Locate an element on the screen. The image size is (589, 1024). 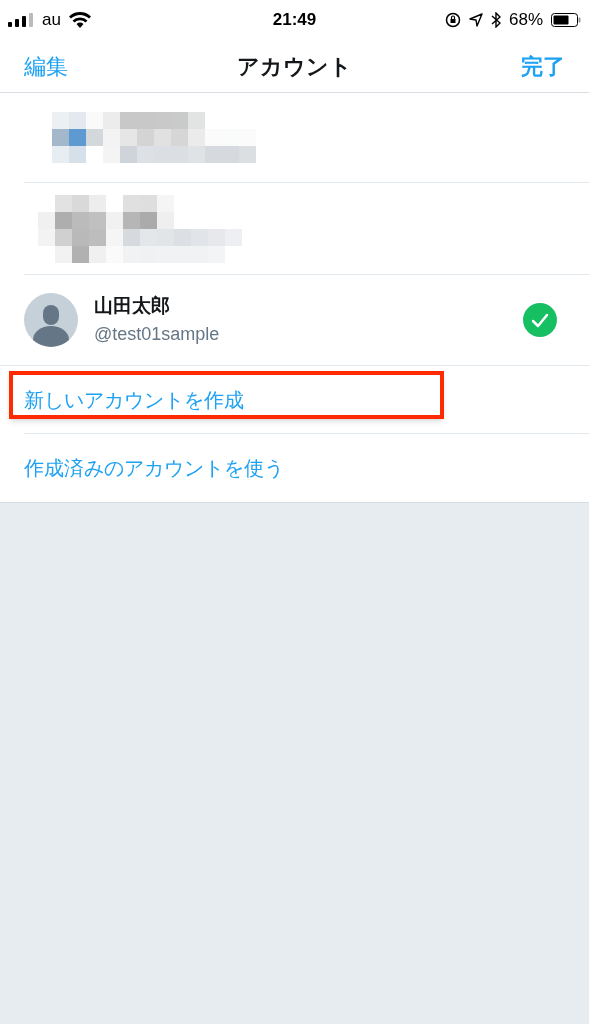
account-action-link: 新しいアカウントを作成 is located at coordinates (134, 399).